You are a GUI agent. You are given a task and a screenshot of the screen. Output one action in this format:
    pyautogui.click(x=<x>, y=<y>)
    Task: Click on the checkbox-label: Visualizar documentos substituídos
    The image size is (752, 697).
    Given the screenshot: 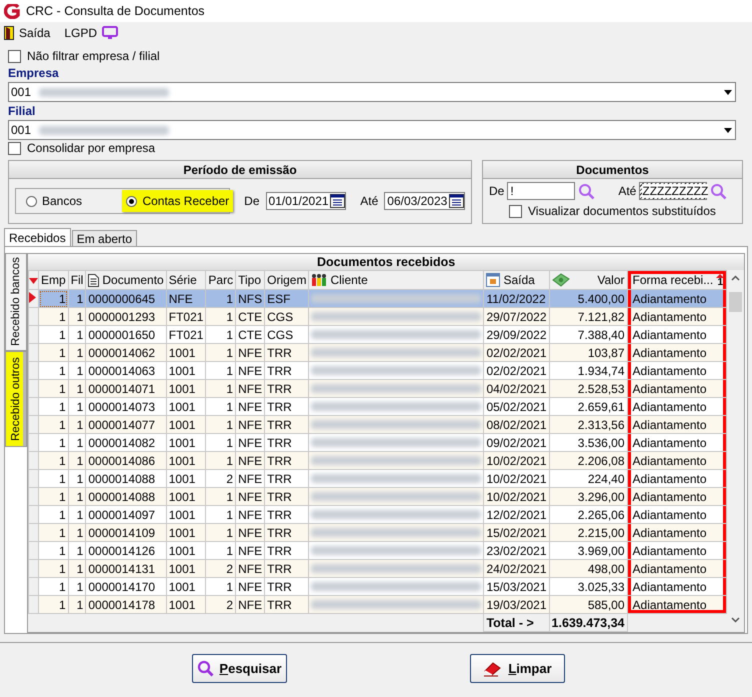 What is the action you would take?
    pyautogui.click(x=622, y=211)
    